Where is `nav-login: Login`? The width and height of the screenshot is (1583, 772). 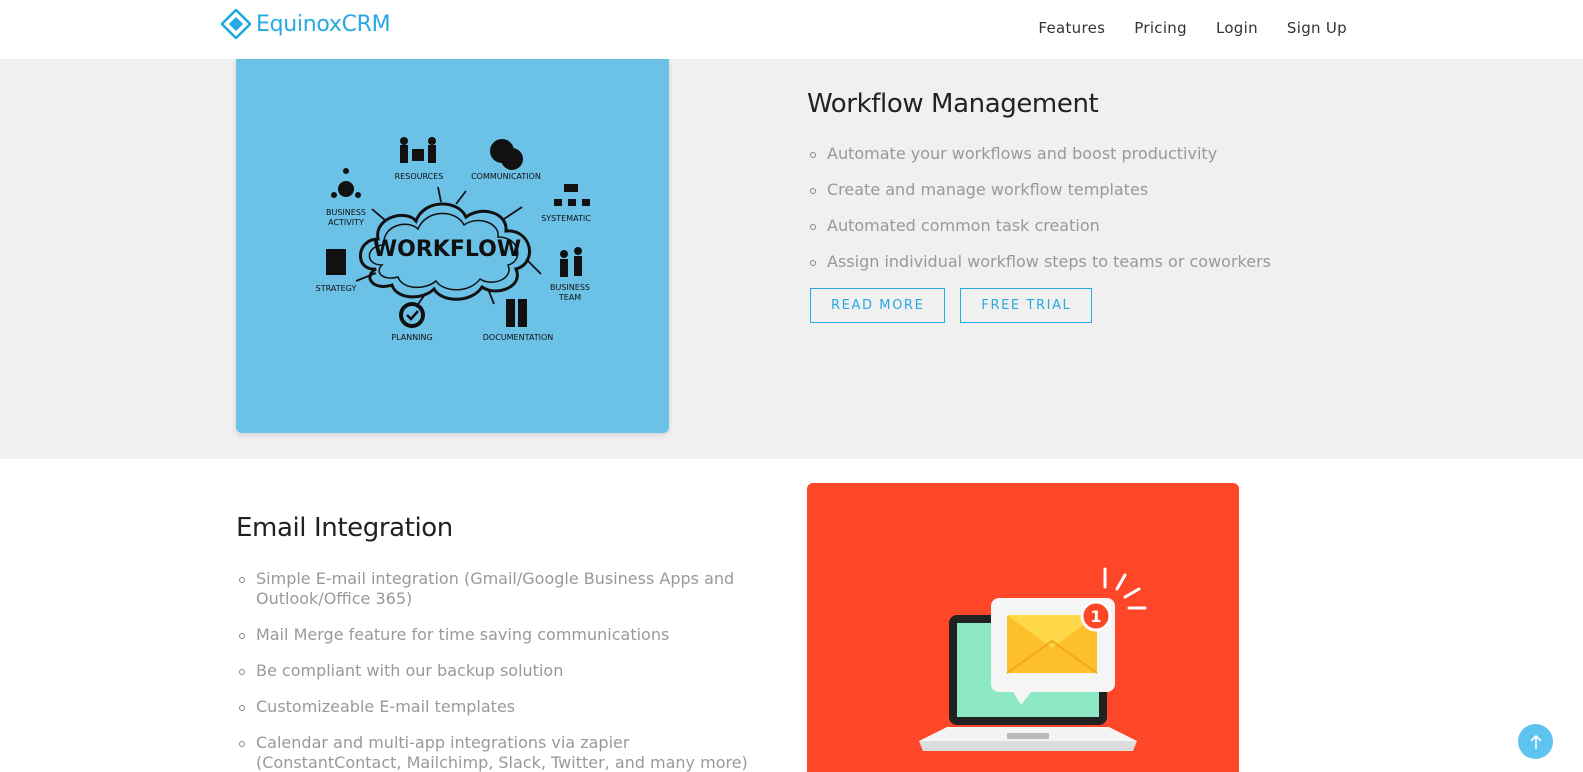
nav-login: Login is located at coordinates (1237, 28).